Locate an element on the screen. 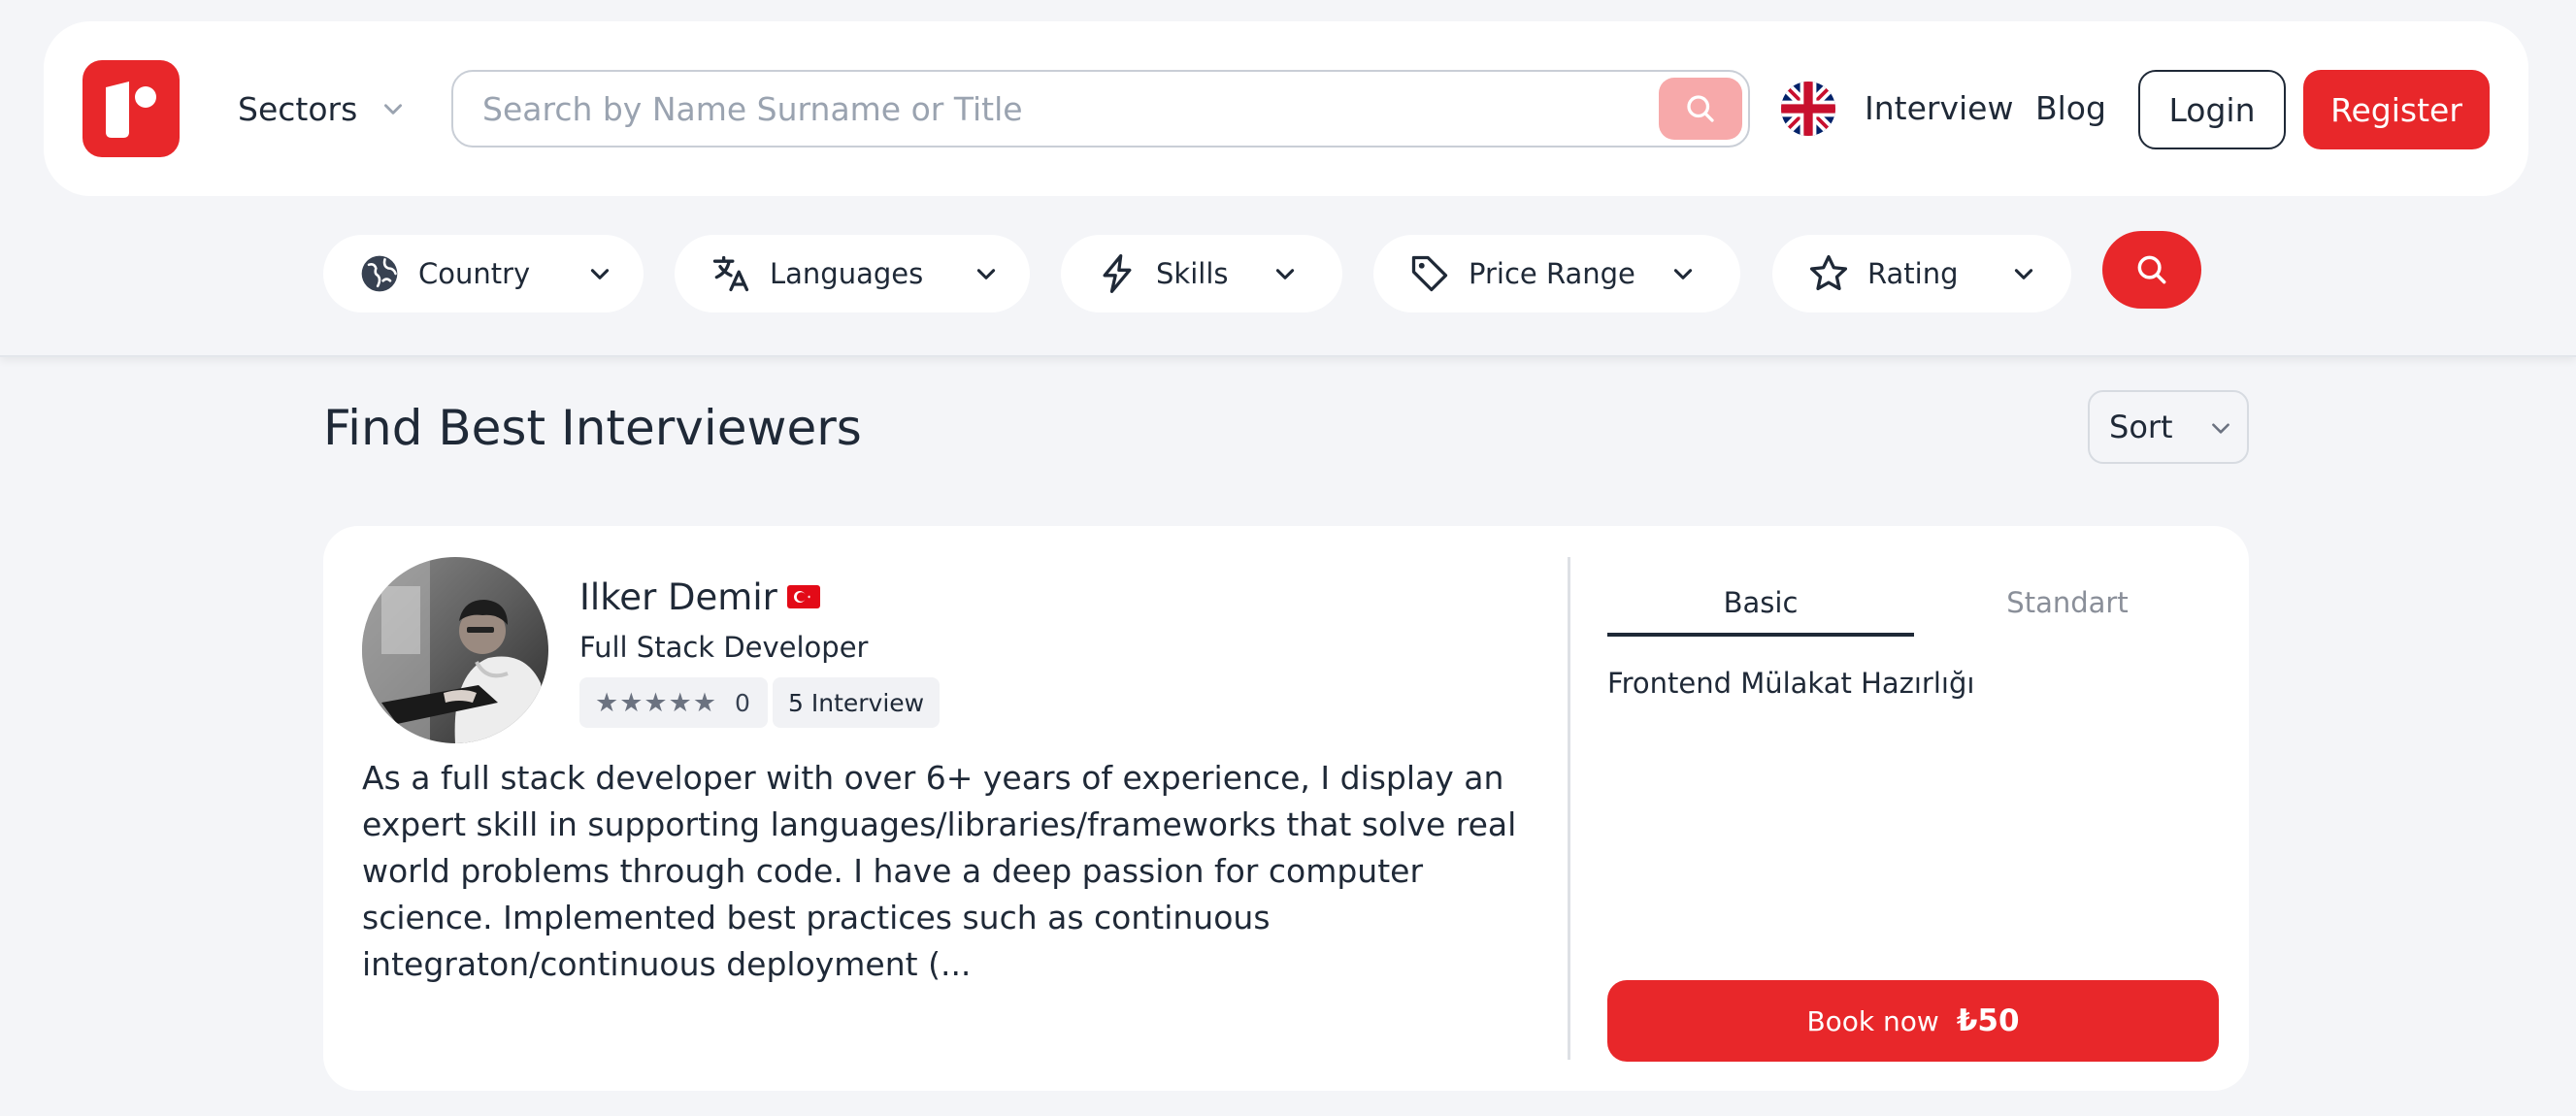 This screenshot has width=2576, height=1116. lightning-icon is located at coordinates (1118, 273).